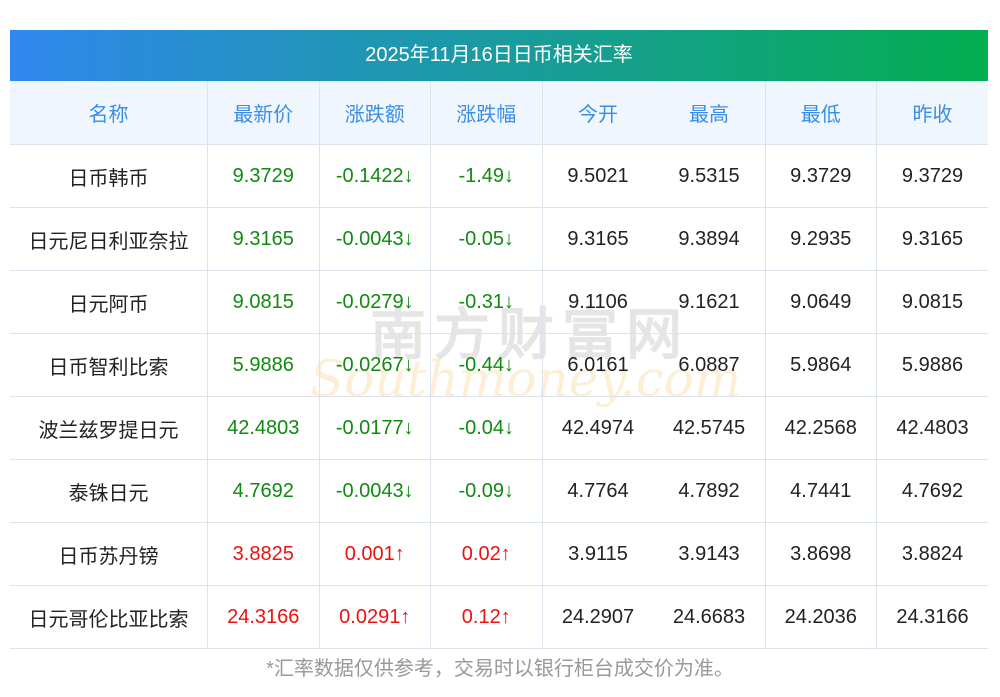 This screenshot has width=1000, height=697. Describe the element at coordinates (932, 365) in the screenshot. I see `cell-prev-close: 5.9886` at that location.